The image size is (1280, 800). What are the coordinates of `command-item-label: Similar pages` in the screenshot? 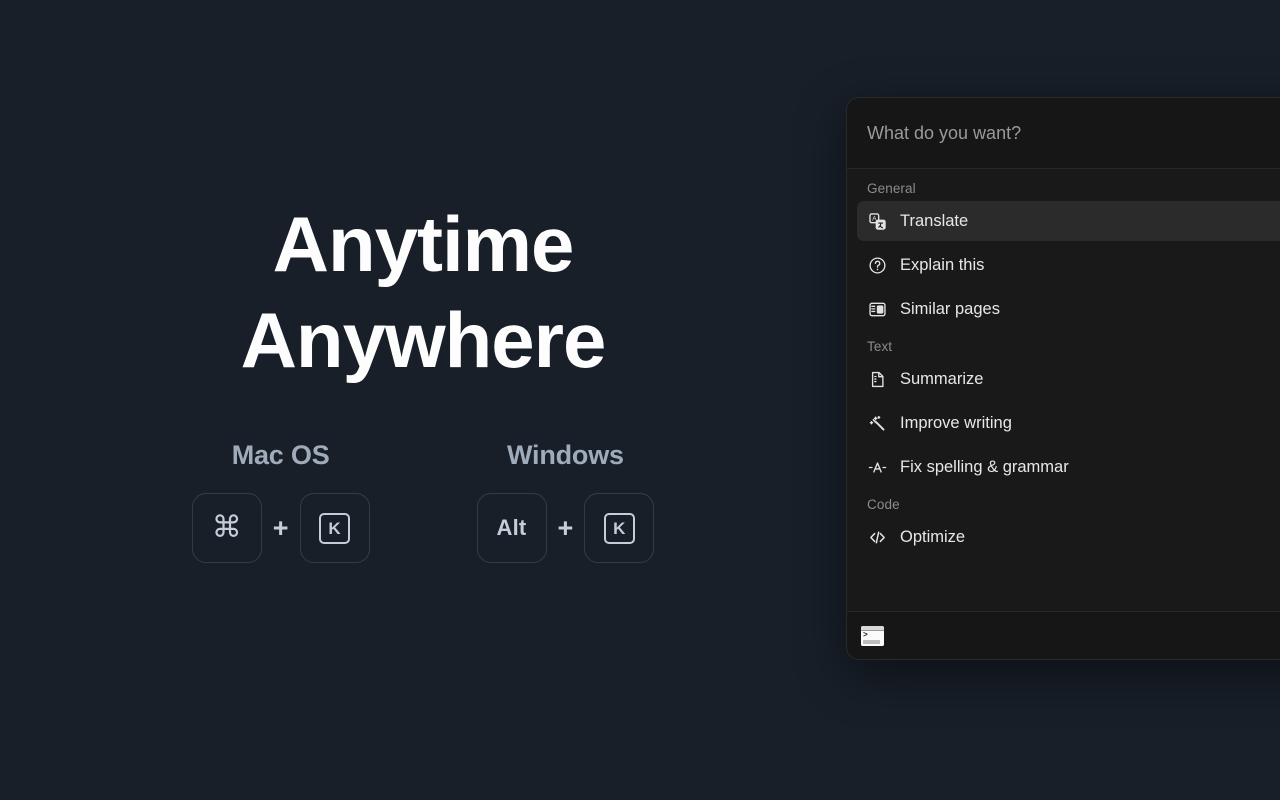 It's located at (950, 308).